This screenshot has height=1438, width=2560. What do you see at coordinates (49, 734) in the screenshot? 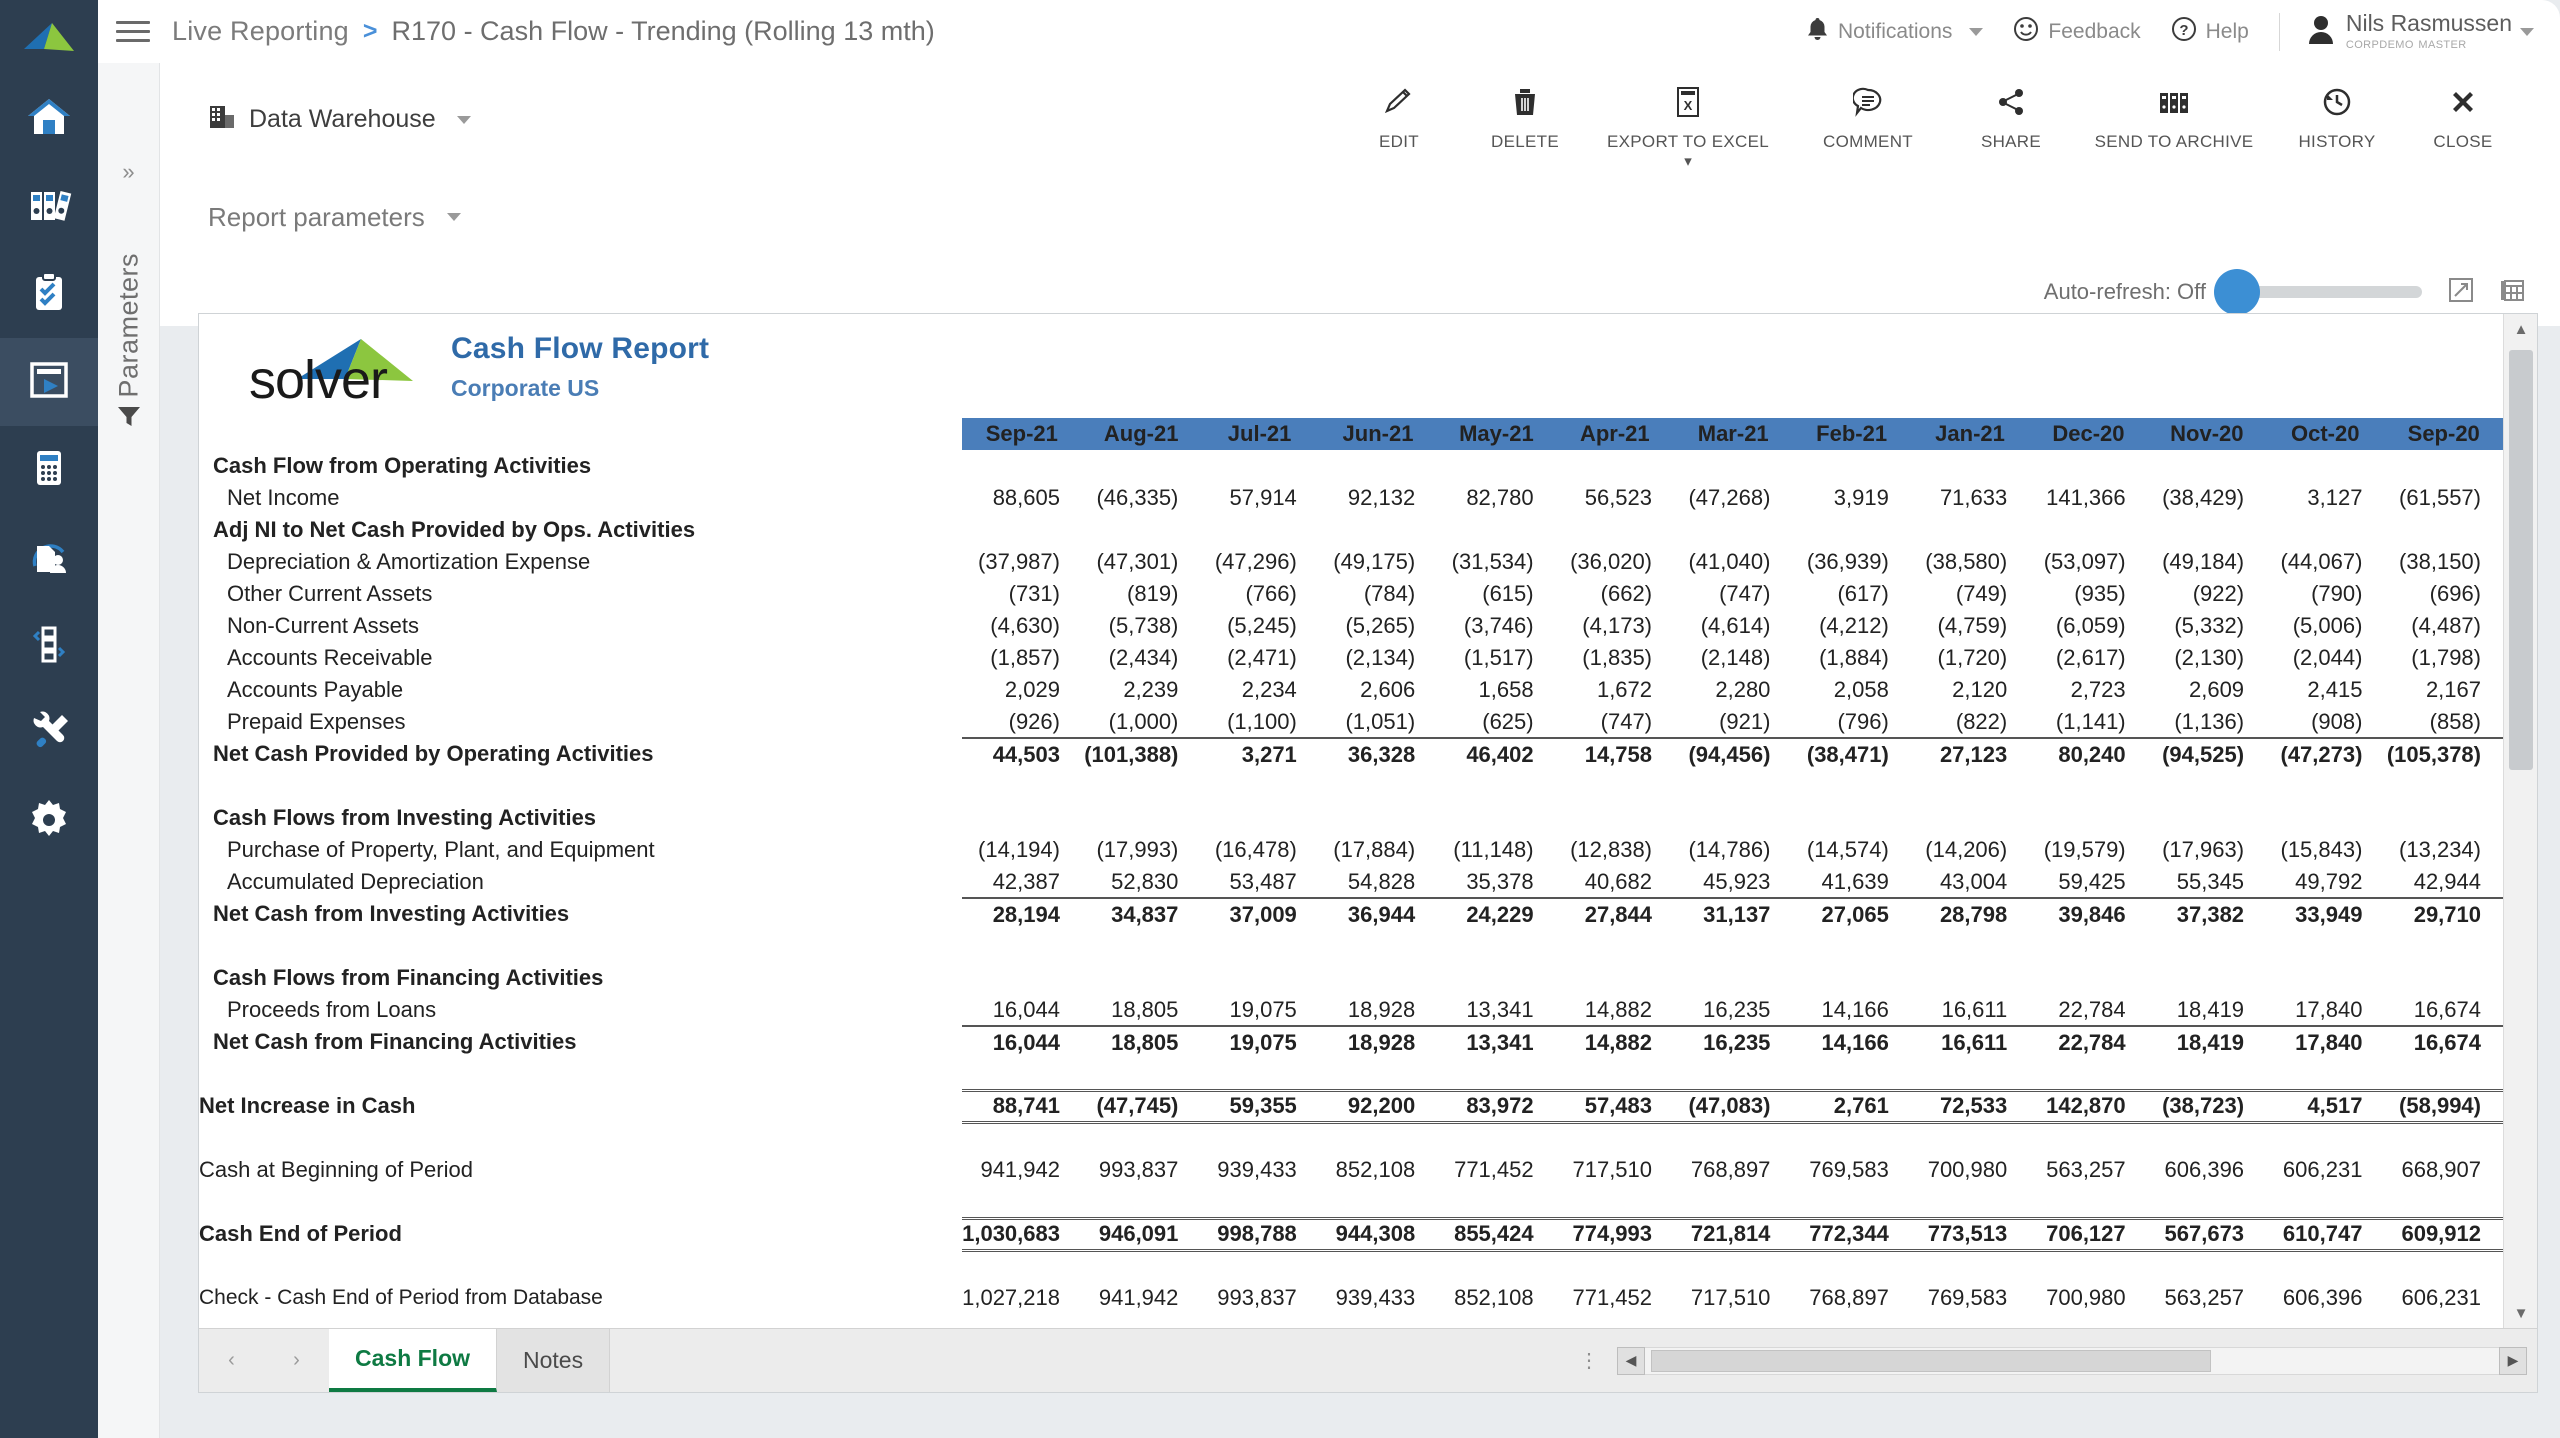
I see `sidebar-item-tools` at bounding box center [49, 734].